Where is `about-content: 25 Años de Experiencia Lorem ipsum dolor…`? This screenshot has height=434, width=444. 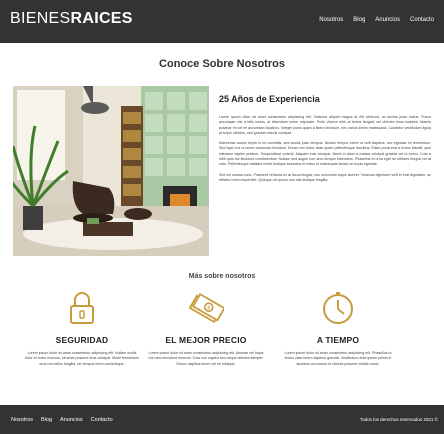
about-content: 25 Años de Experiencia Lorem ipsum dolor… is located at coordinates (325, 141).